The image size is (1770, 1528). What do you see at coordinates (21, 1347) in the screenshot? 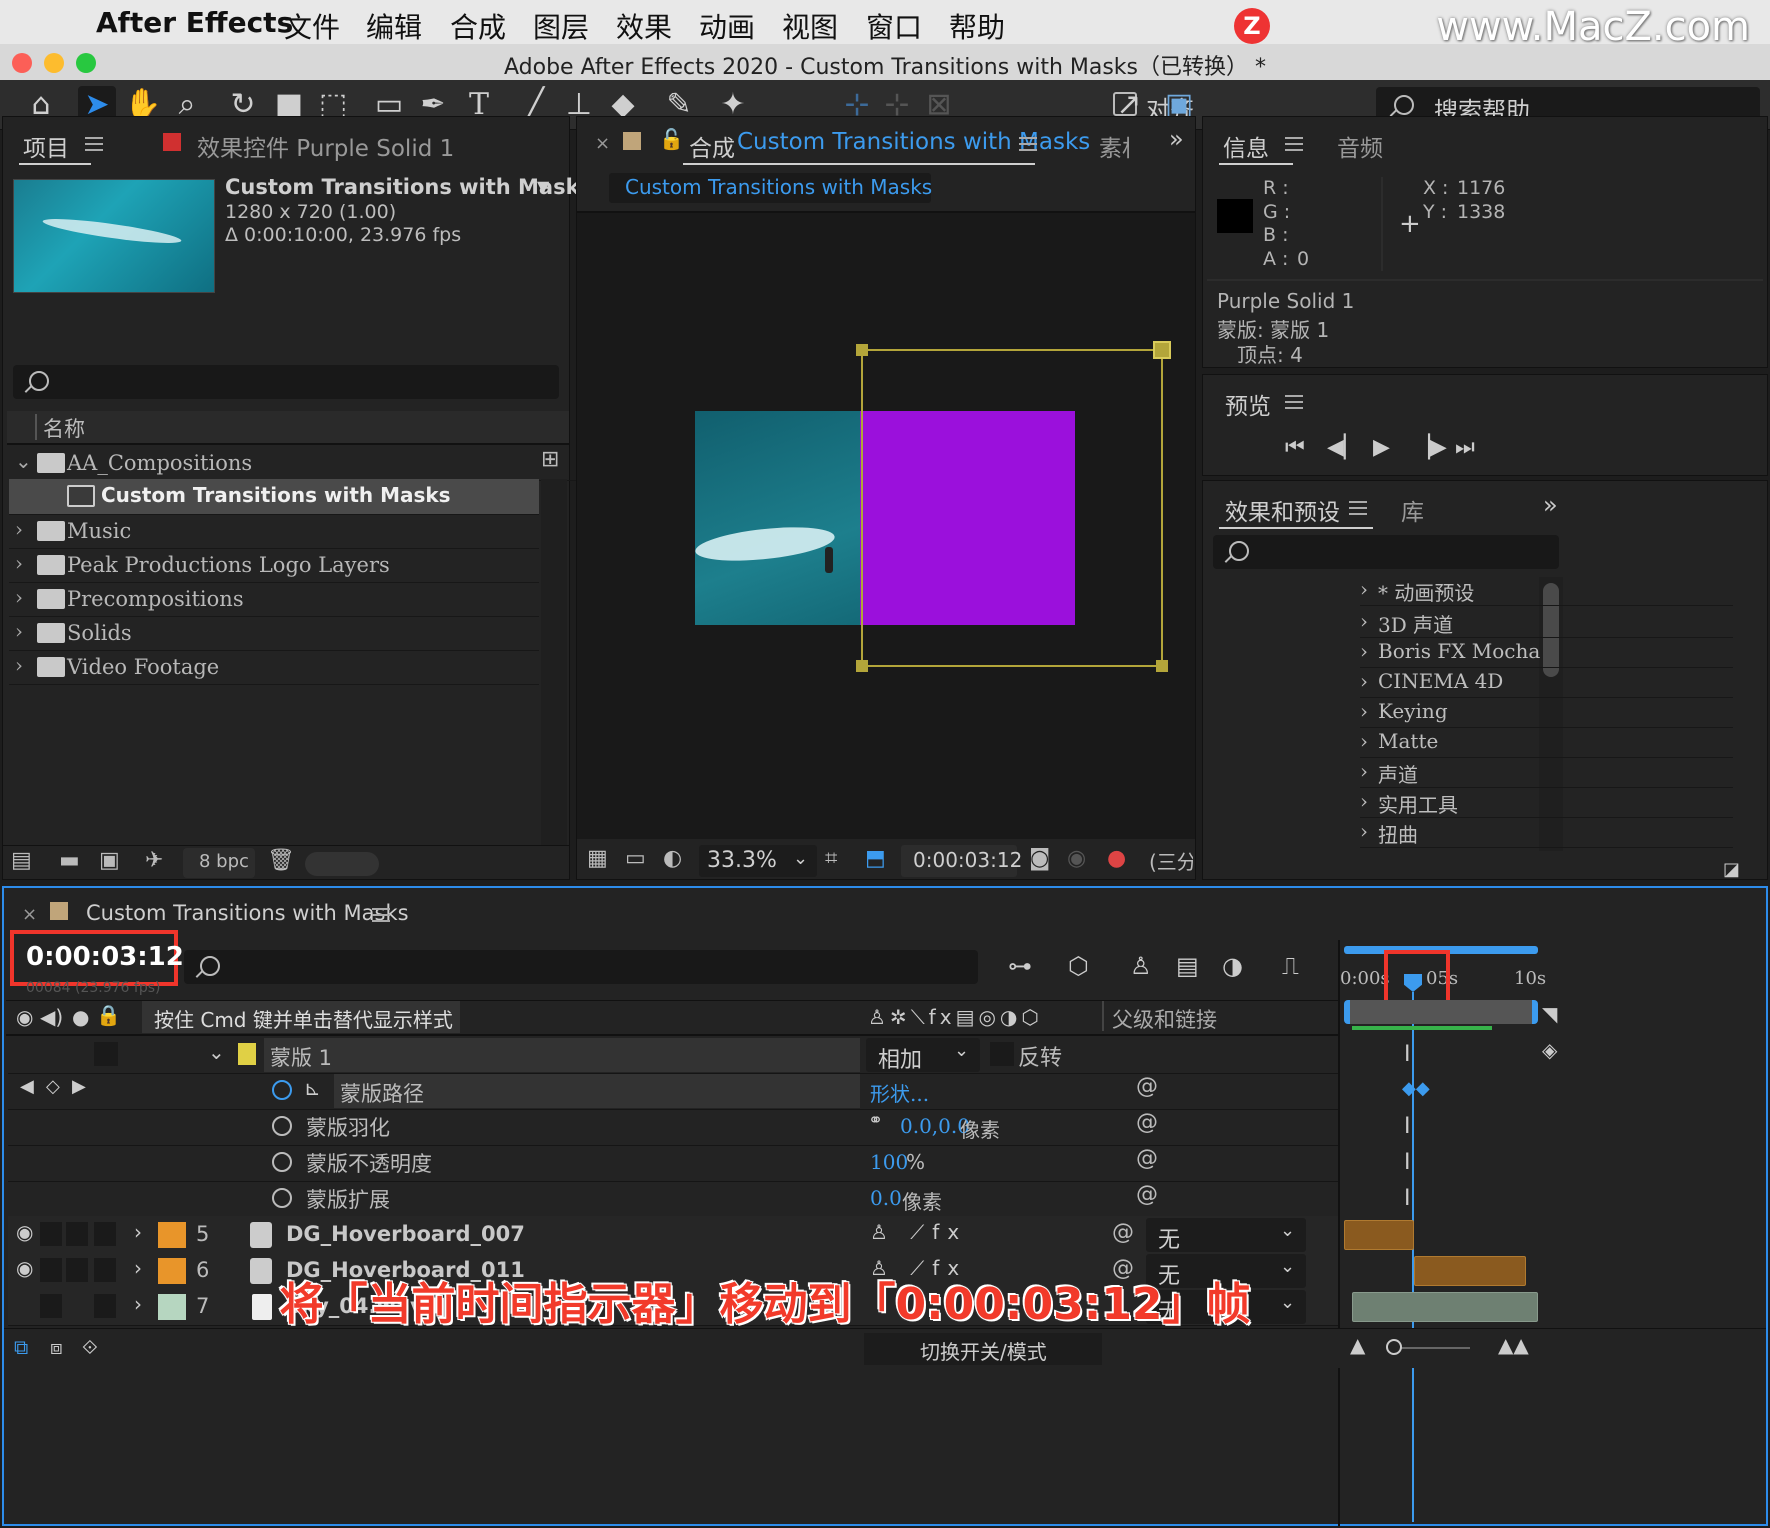
I see `layer-switches-toggle-icon: ⧉` at bounding box center [21, 1347].